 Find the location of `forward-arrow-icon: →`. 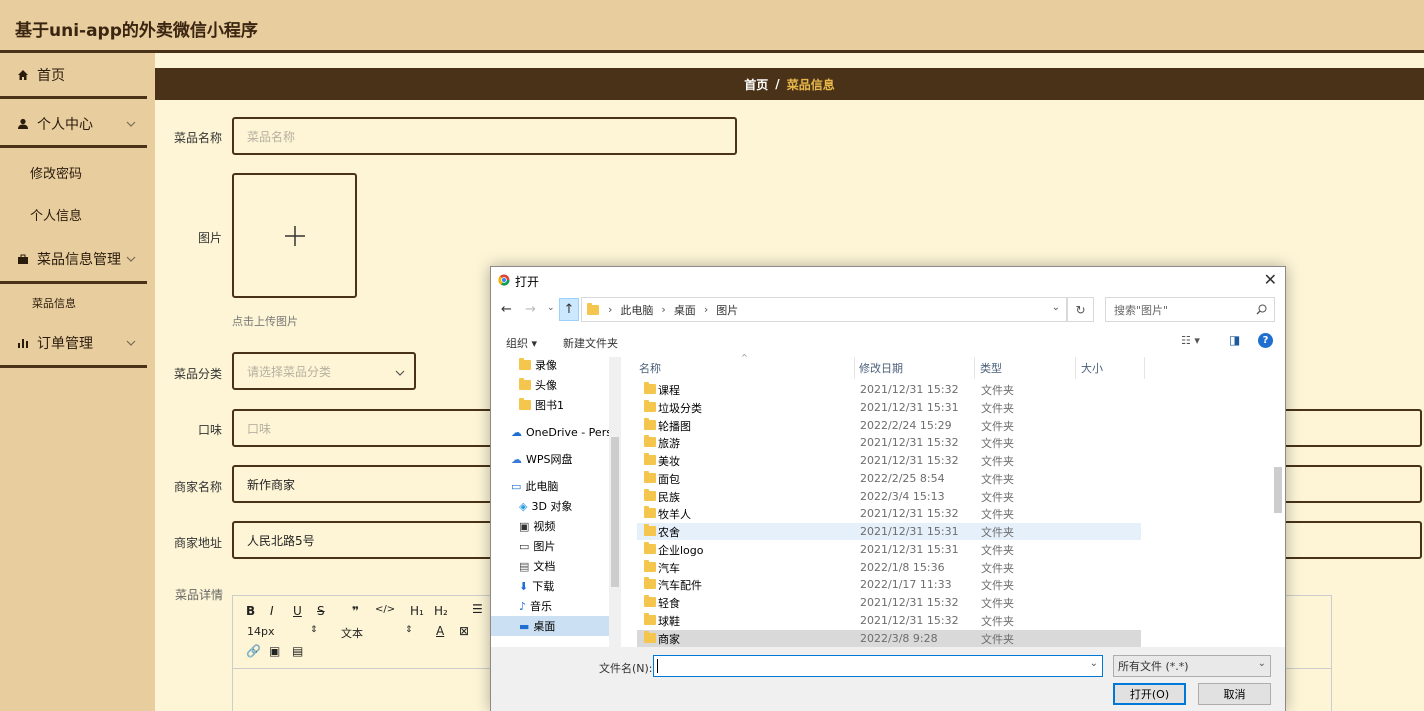

forward-arrow-icon: → is located at coordinates (530, 309).